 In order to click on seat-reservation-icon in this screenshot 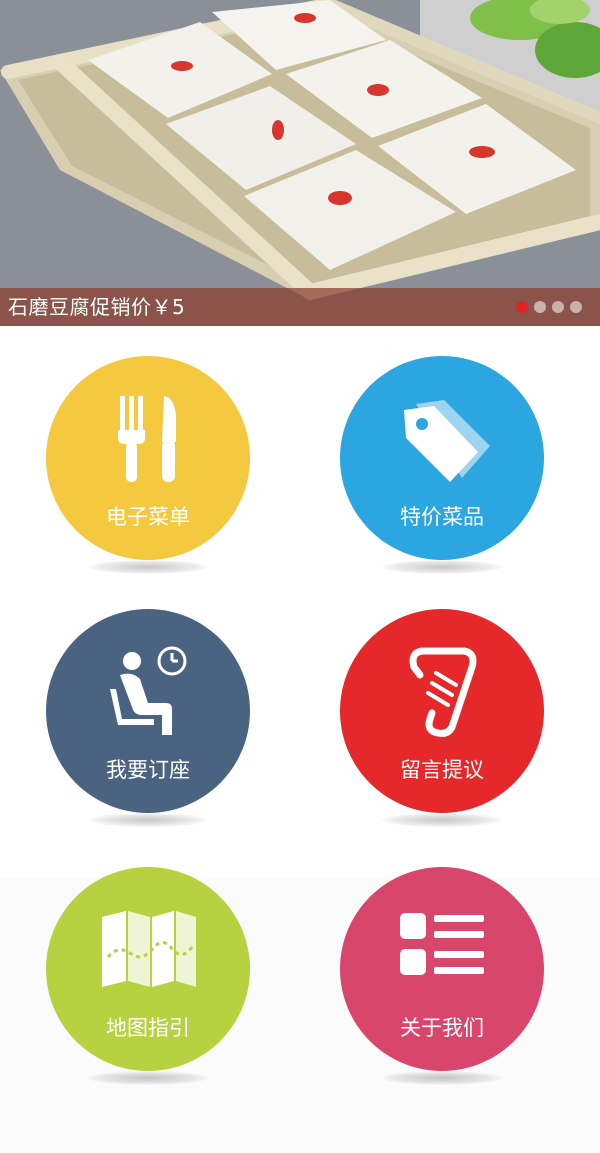, I will do `click(148, 690)`.